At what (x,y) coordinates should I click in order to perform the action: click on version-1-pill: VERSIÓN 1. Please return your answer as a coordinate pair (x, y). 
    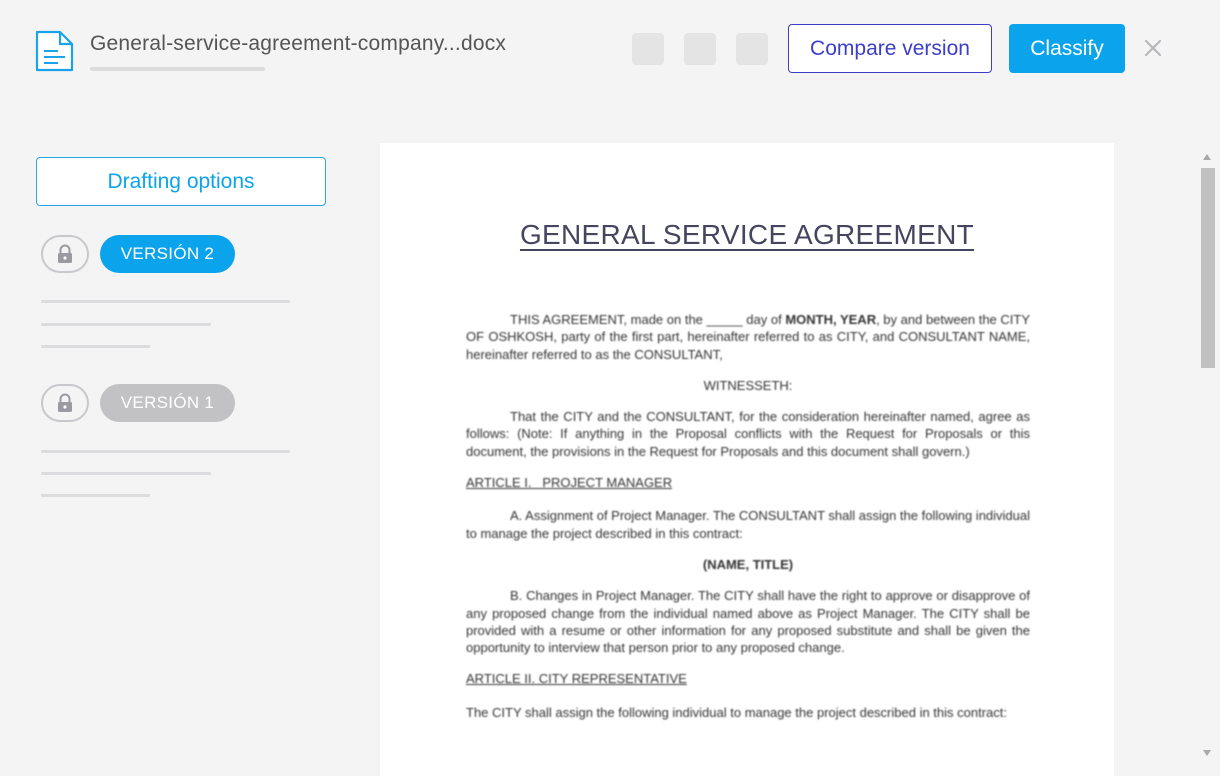
    Looking at the image, I should click on (167, 403).